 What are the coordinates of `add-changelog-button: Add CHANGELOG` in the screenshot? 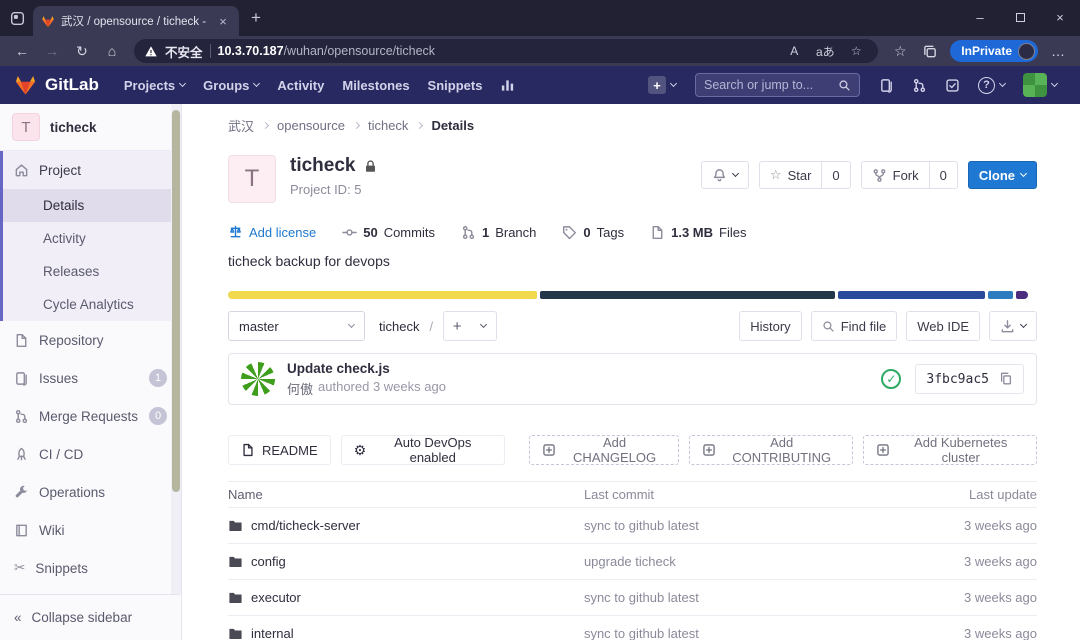 It's located at (604, 450).